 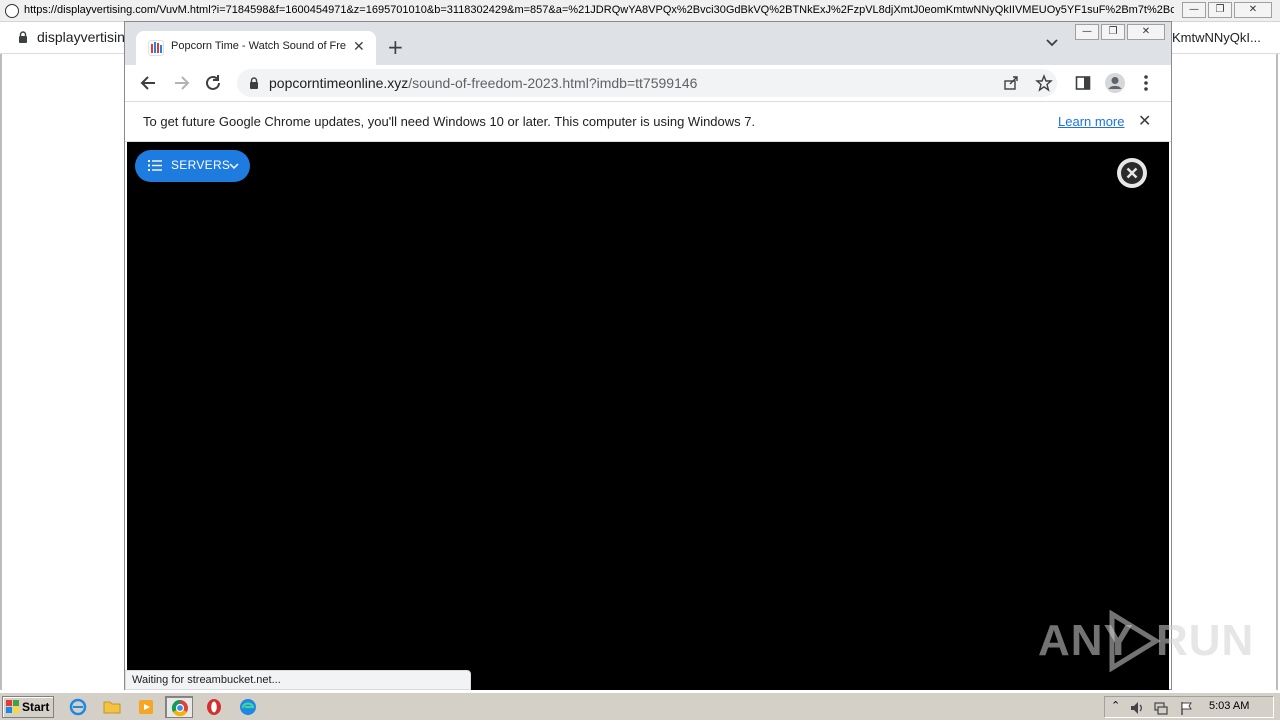 I want to click on tab-close-icon: ✕, so click(x=359, y=47).